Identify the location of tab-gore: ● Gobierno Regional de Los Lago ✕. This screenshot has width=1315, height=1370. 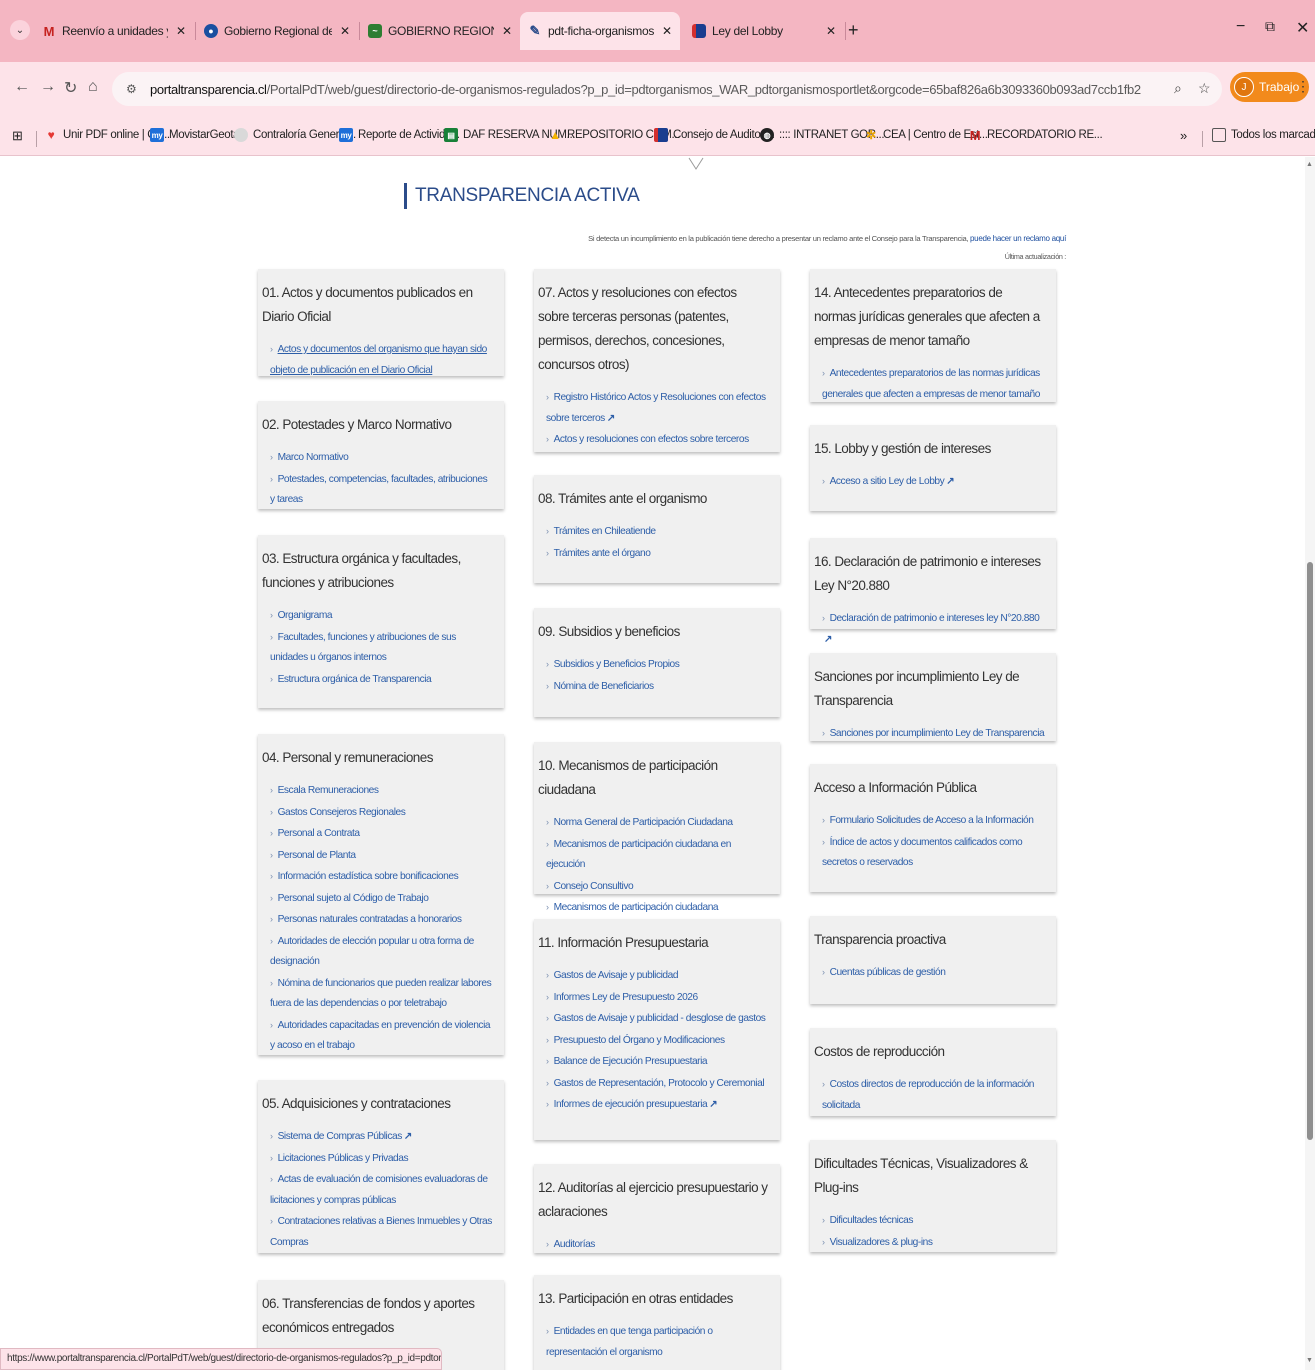
(277, 31).